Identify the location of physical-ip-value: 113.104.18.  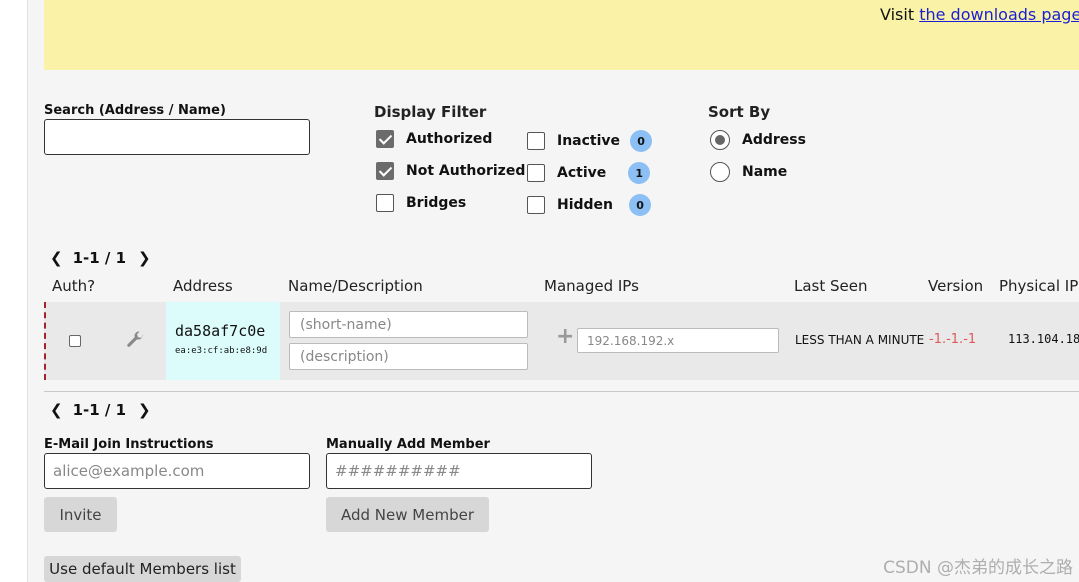
(1043, 339).